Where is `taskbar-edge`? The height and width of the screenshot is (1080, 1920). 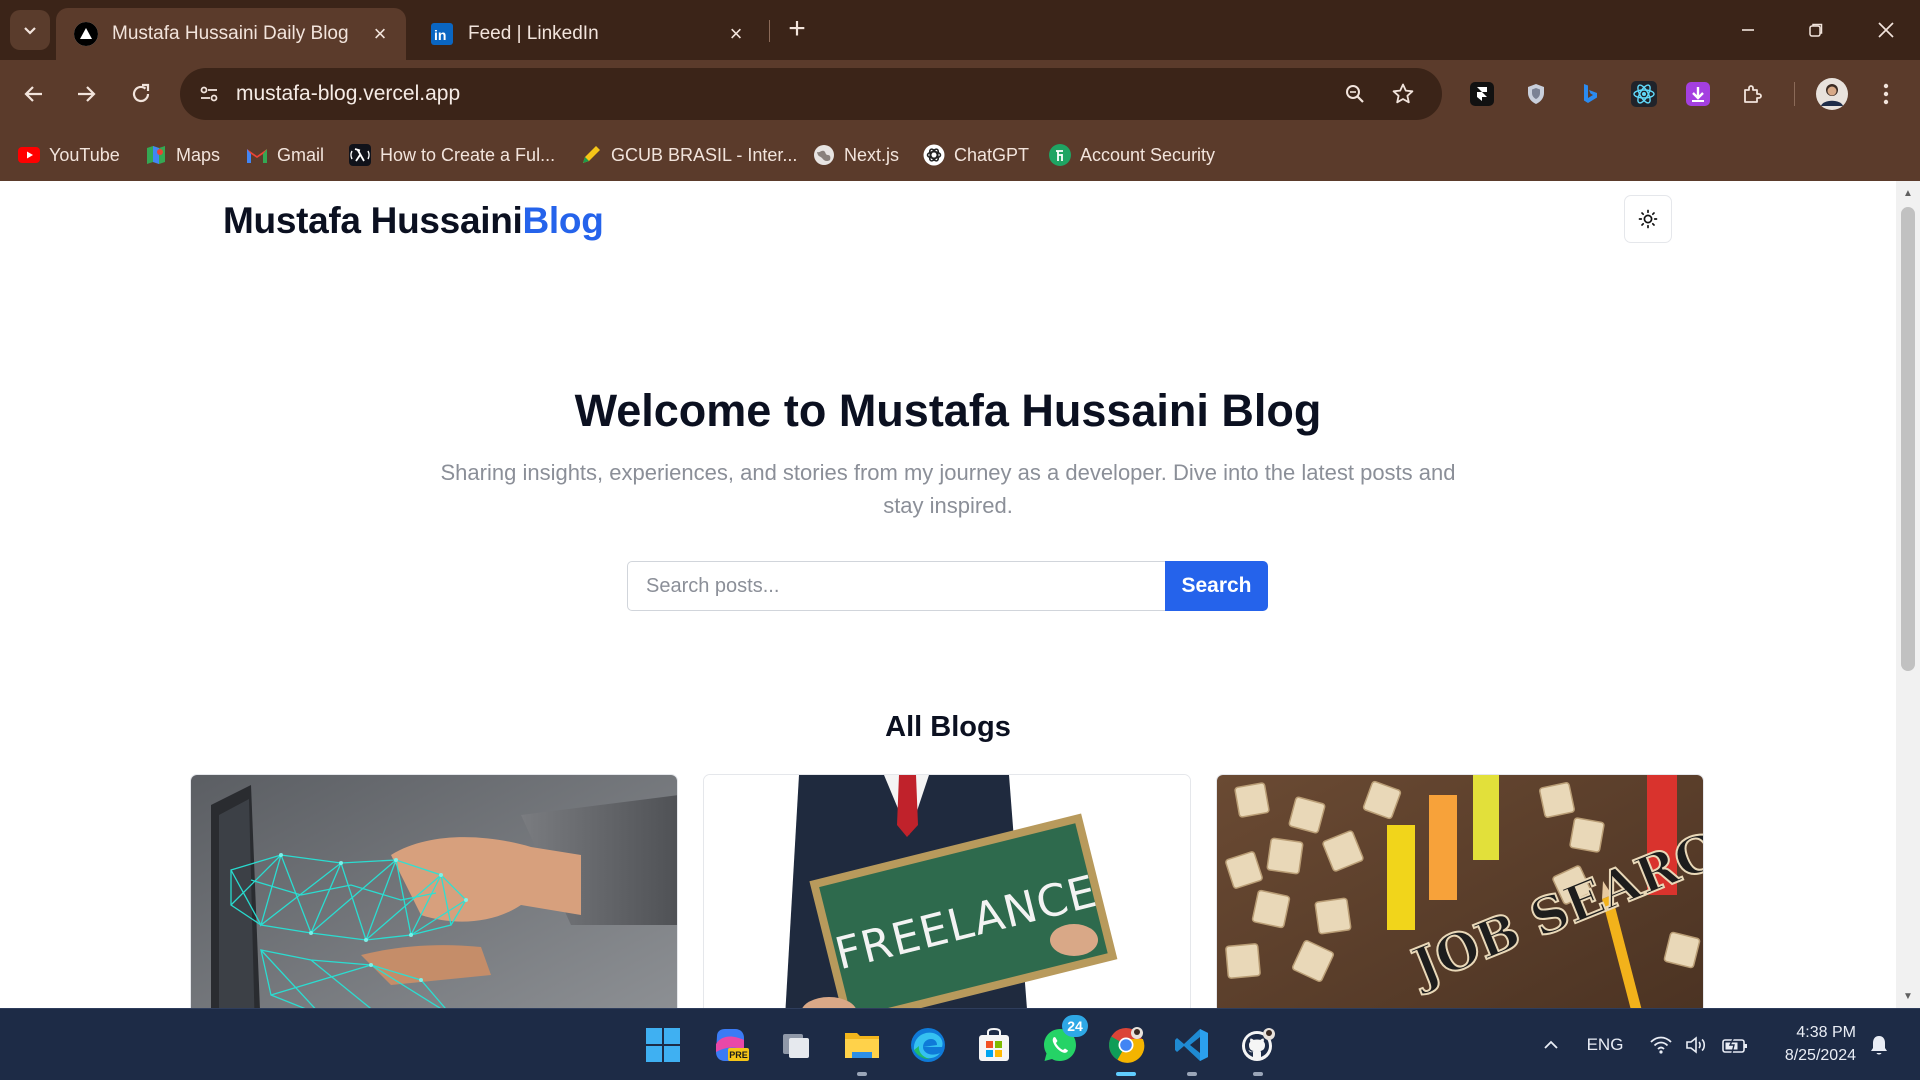
taskbar-edge is located at coordinates (928, 1045).